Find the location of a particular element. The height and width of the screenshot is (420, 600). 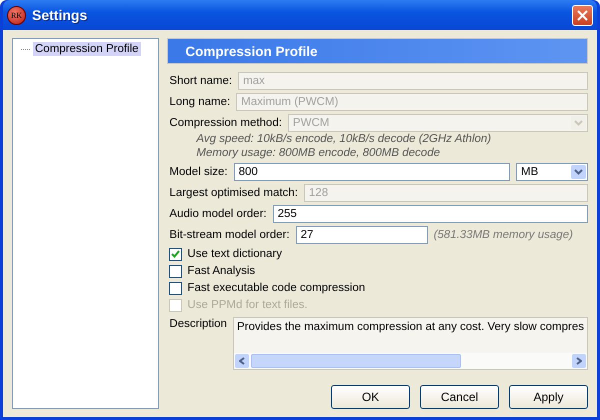

field-label: Long name: is located at coordinates (199, 102).